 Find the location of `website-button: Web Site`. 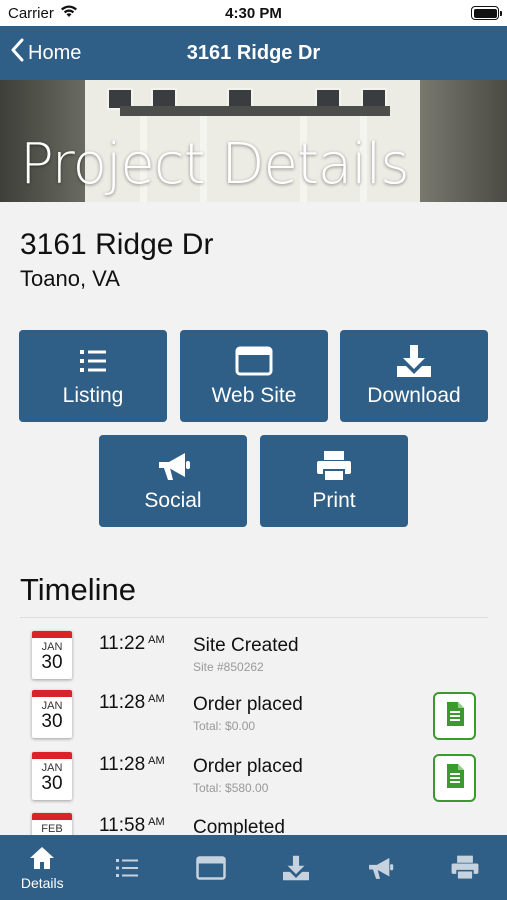

website-button: Web Site is located at coordinates (254, 376).